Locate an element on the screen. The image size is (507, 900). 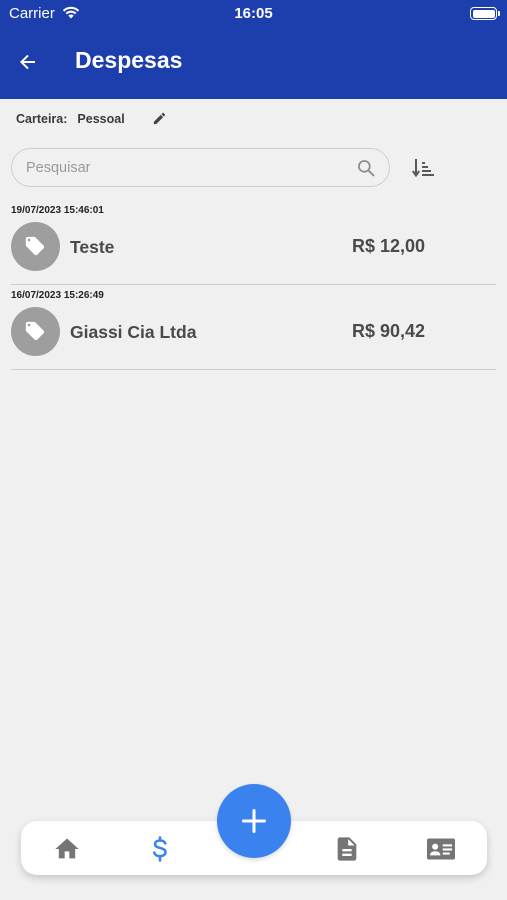
add-expense-button is located at coordinates (254, 821).